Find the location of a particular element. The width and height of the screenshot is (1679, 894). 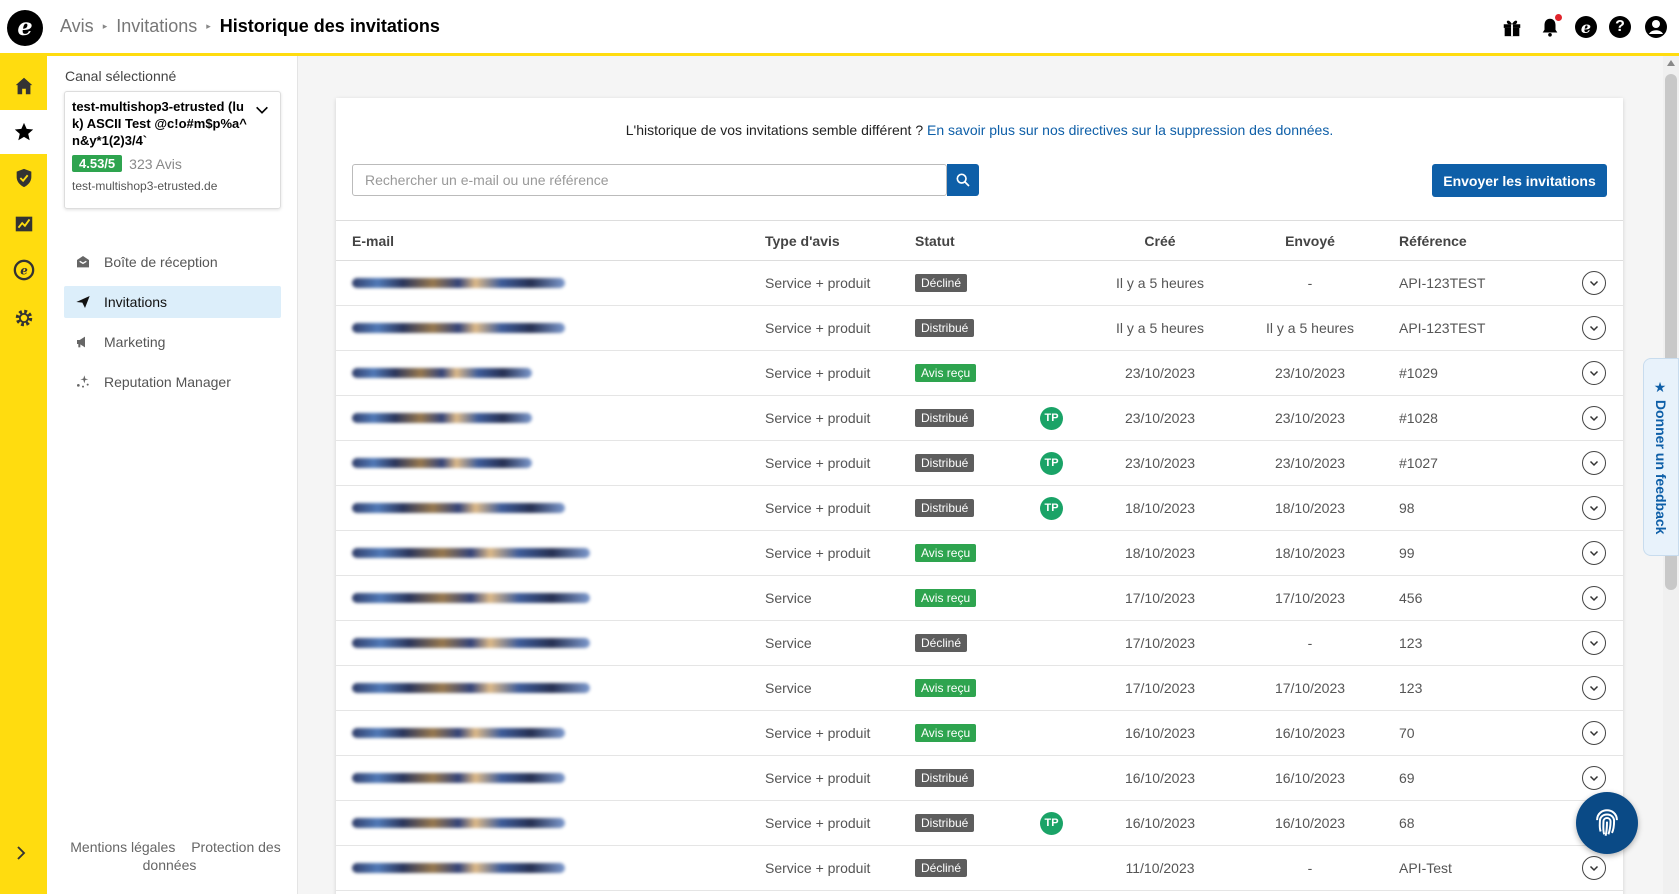

star-icon is located at coordinates (23, 131).